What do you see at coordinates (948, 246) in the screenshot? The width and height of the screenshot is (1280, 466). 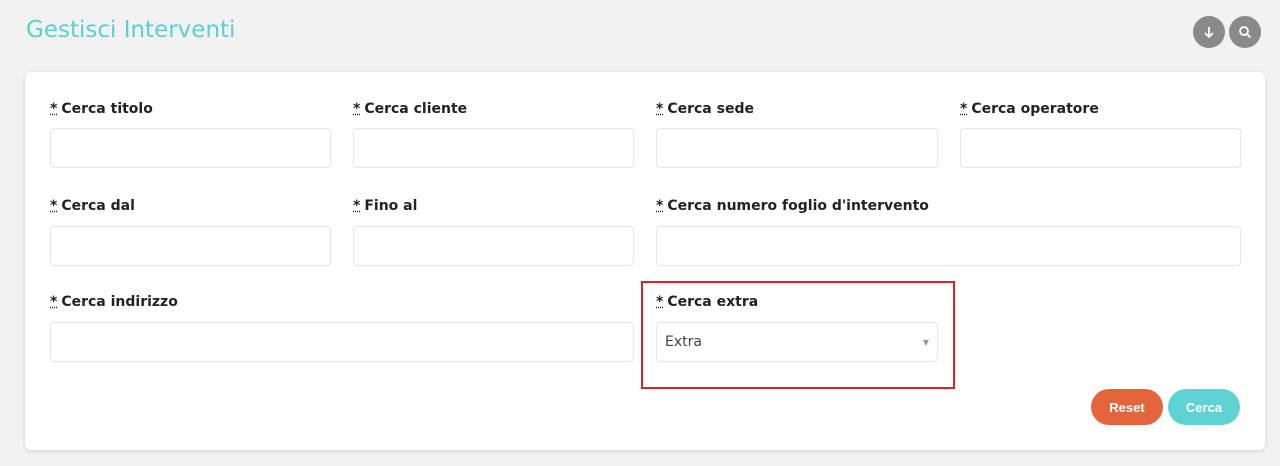 I see `input-numero-foglio` at bounding box center [948, 246].